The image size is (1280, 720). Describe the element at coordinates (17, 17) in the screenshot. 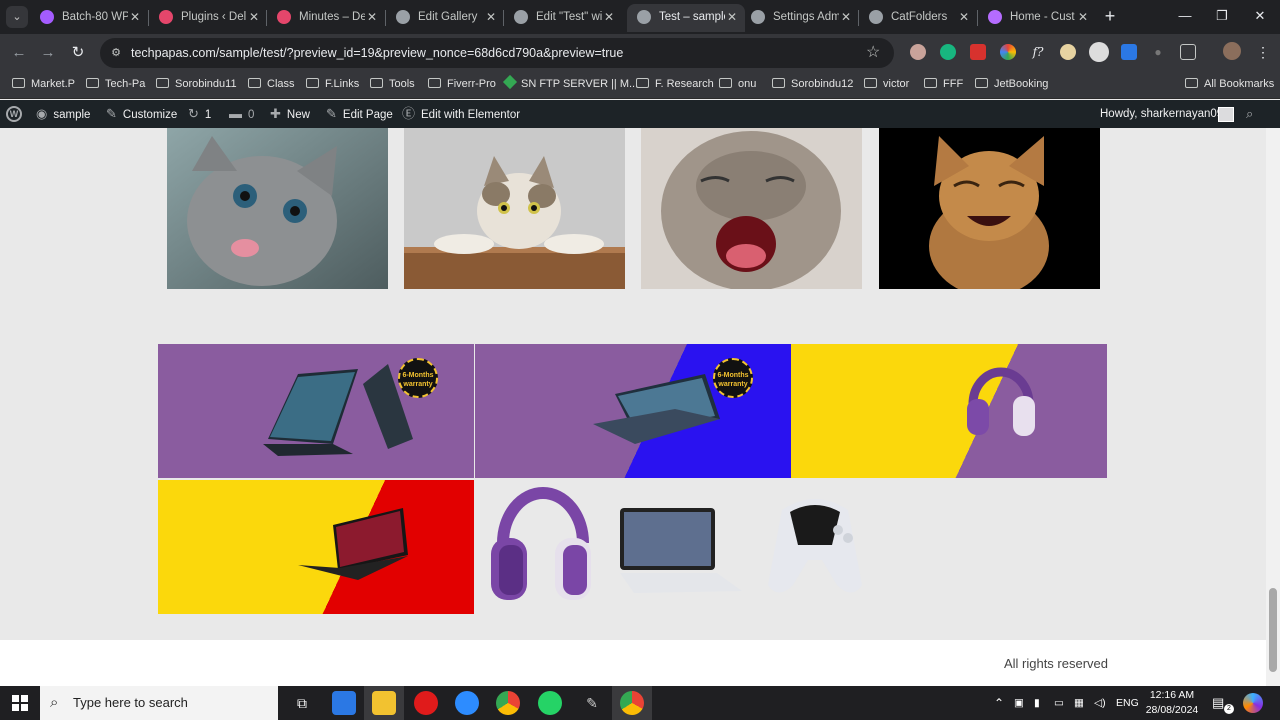

I see `tab-search-chevron-icon: ⌄` at that location.